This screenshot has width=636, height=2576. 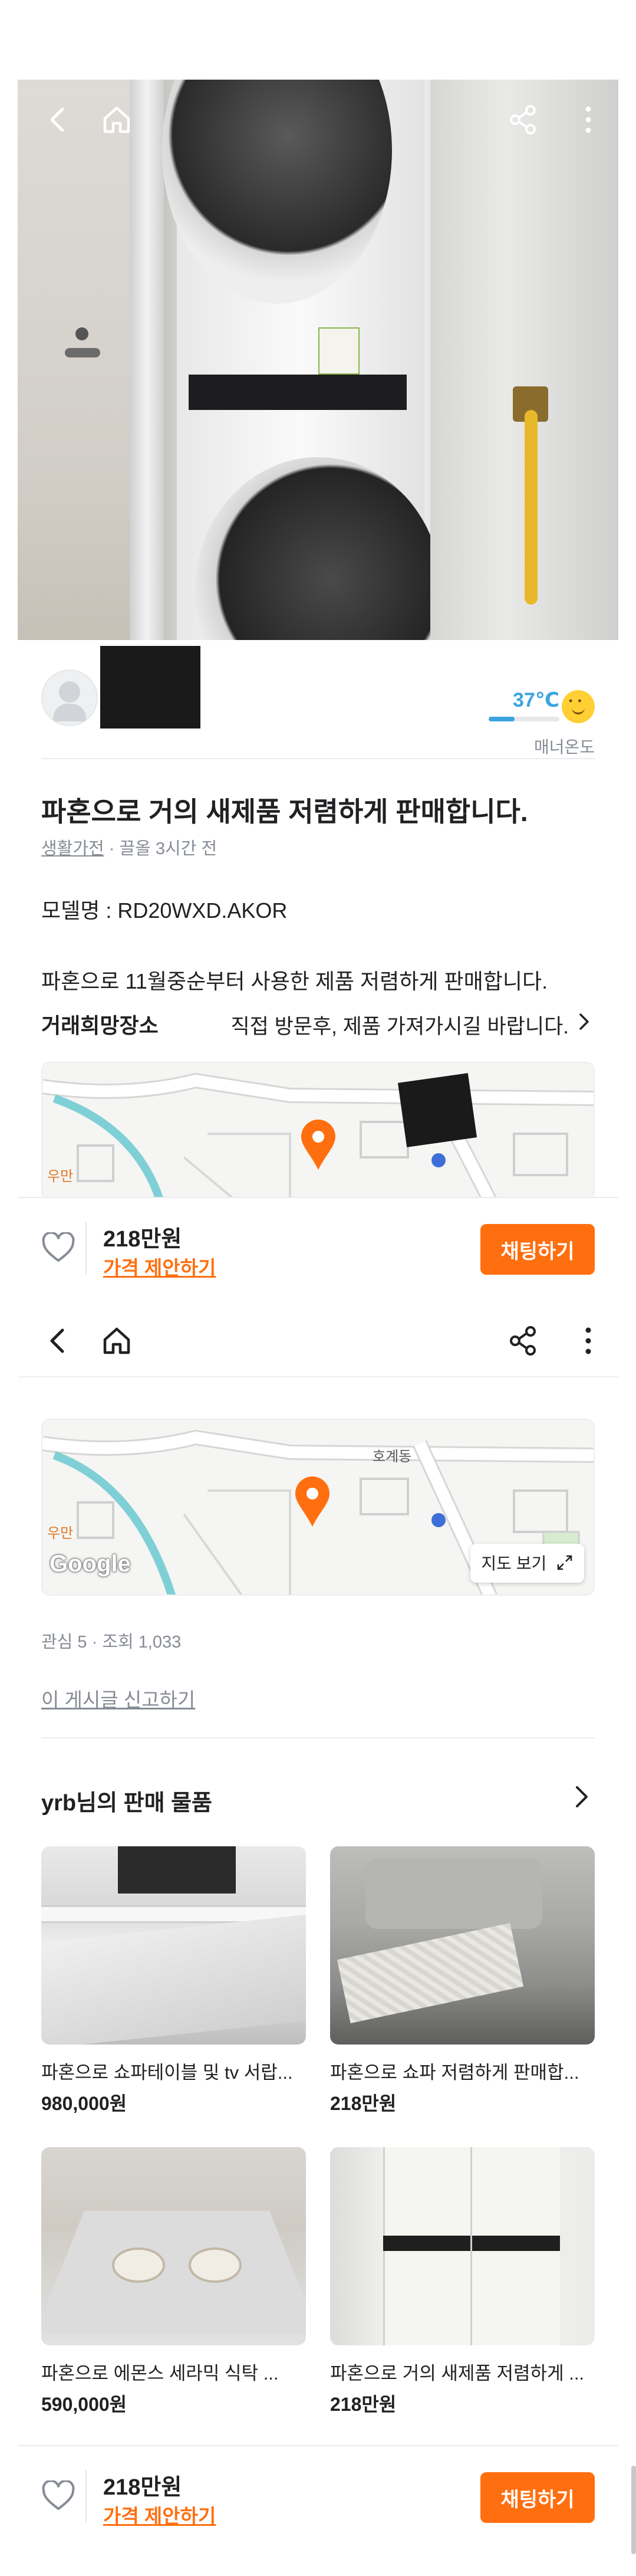 What do you see at coordinates (565, 1565) in the screenshot?
I see `expand-icon` at bounding box center [565, 1565].